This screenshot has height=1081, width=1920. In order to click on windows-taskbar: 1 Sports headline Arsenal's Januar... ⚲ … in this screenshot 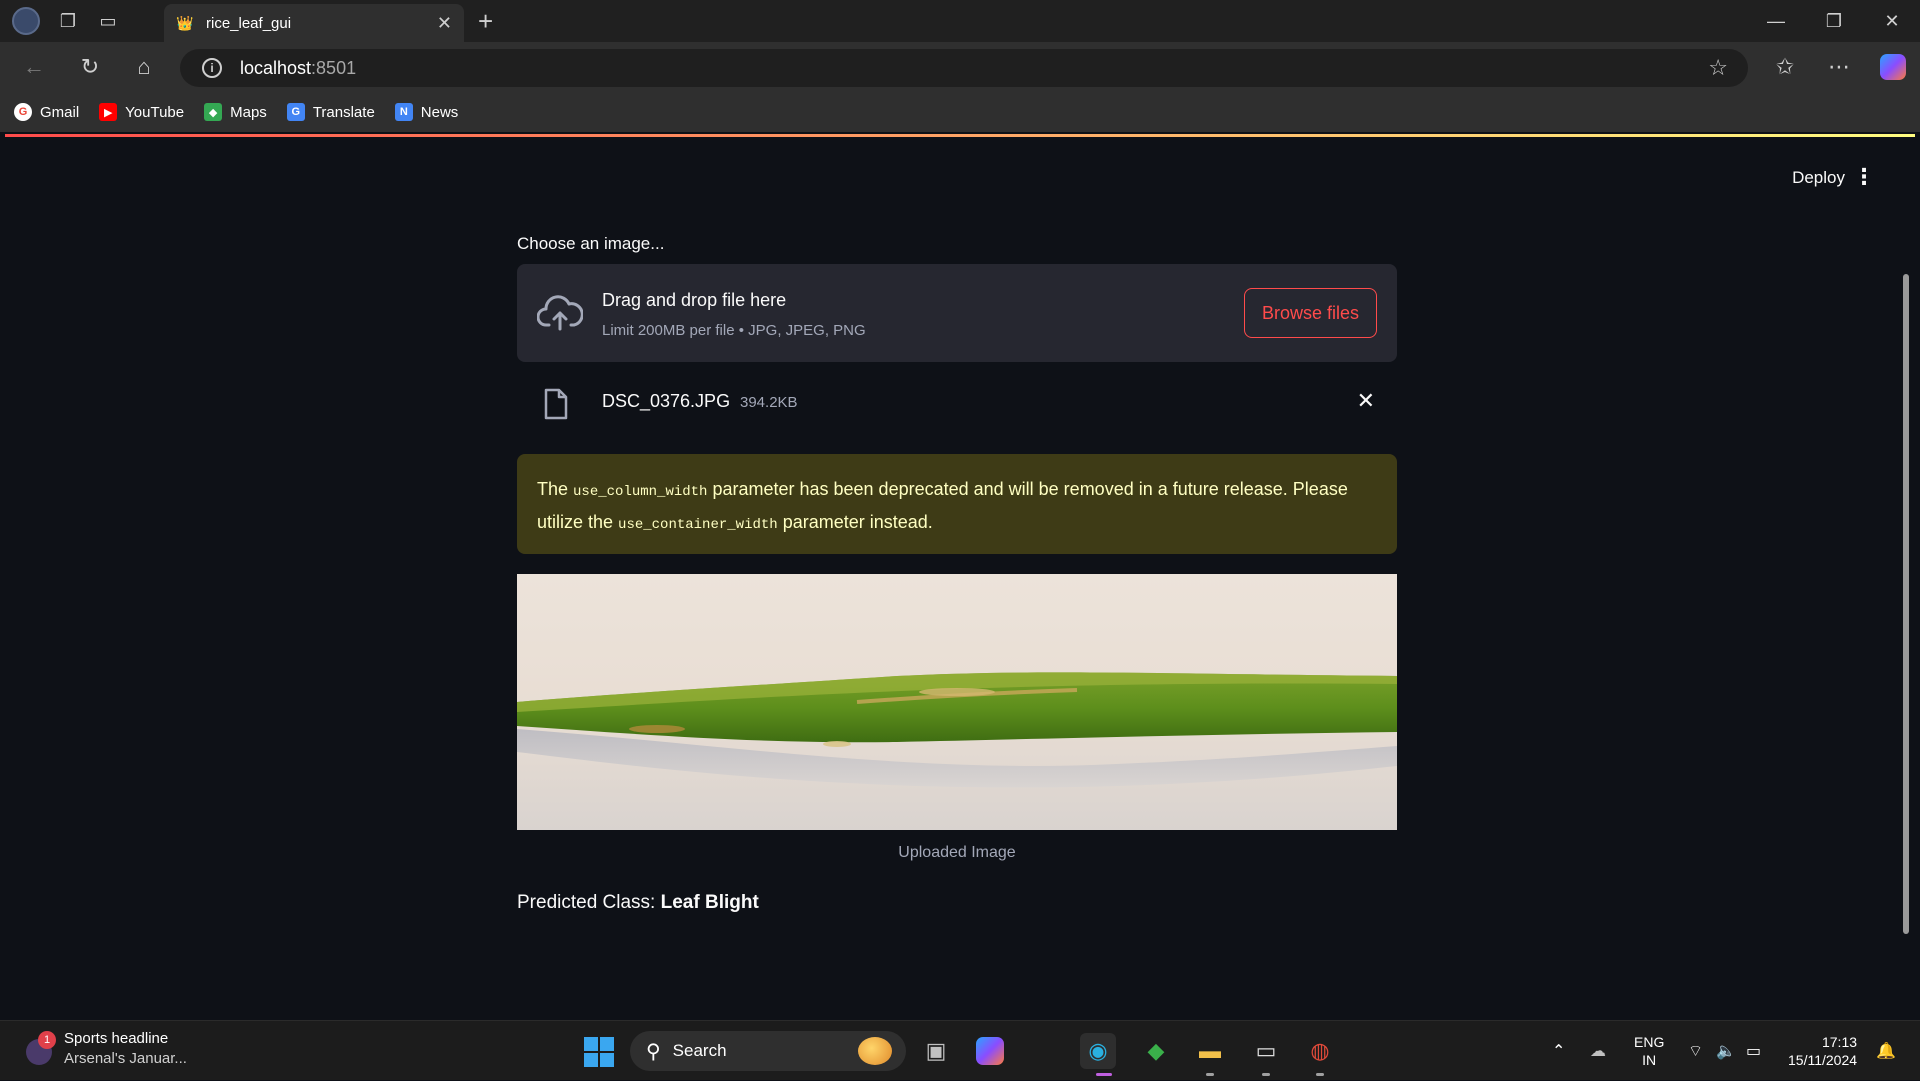, I will do `click(960, 1050)`.